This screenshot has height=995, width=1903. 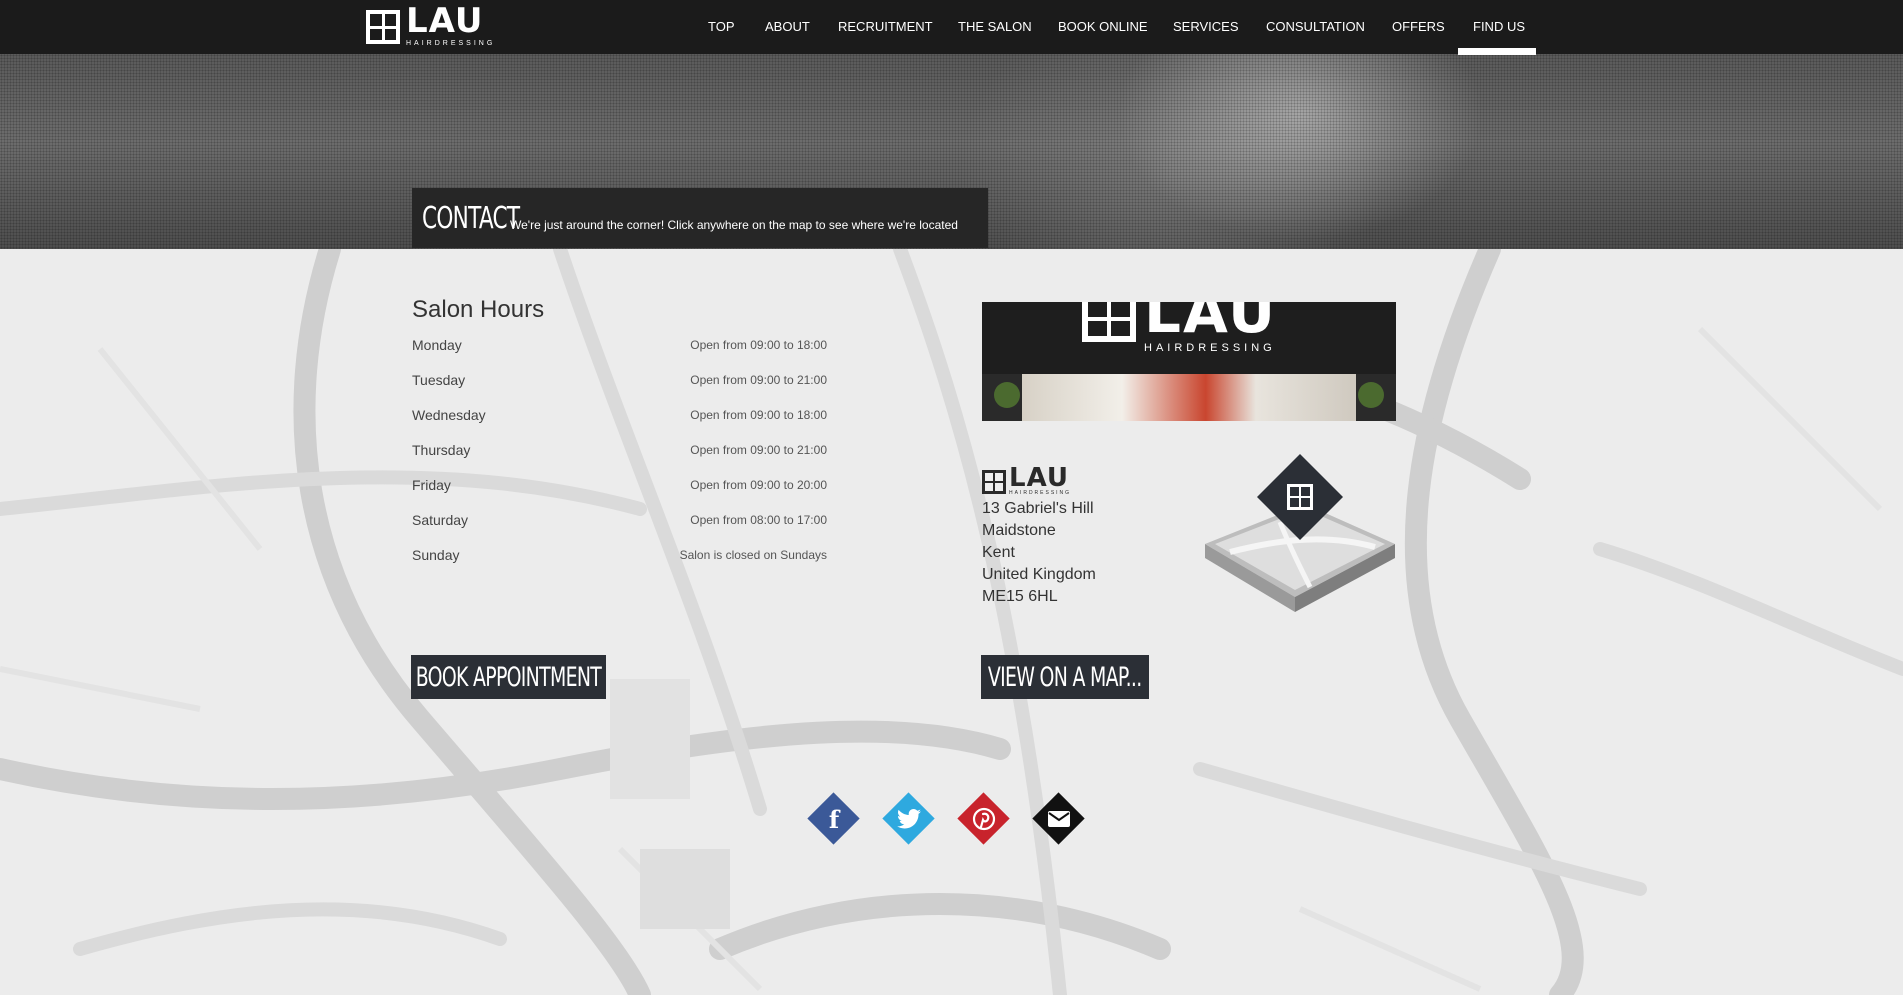 What do you see at coordinates (1210, 348) in the screenshot?
I see `storefront-logo-tagline: HAIRDRESSING` at bounding box center [1210, 348].